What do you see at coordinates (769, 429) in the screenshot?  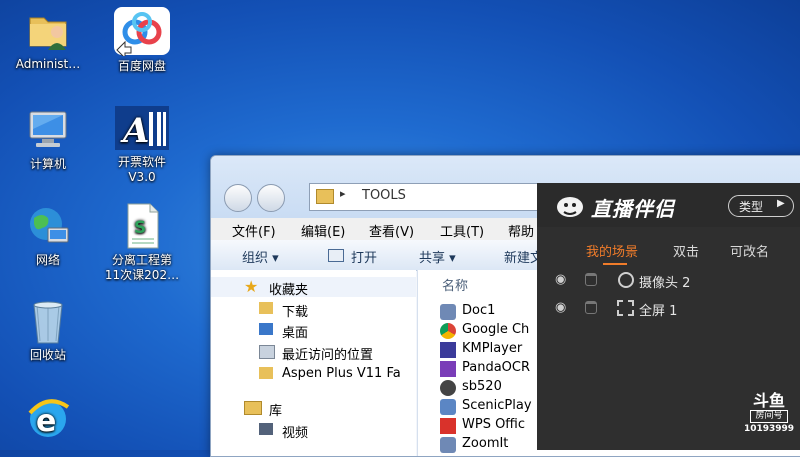 I see `room-number: 10193999` at bounding box center [769, 429].